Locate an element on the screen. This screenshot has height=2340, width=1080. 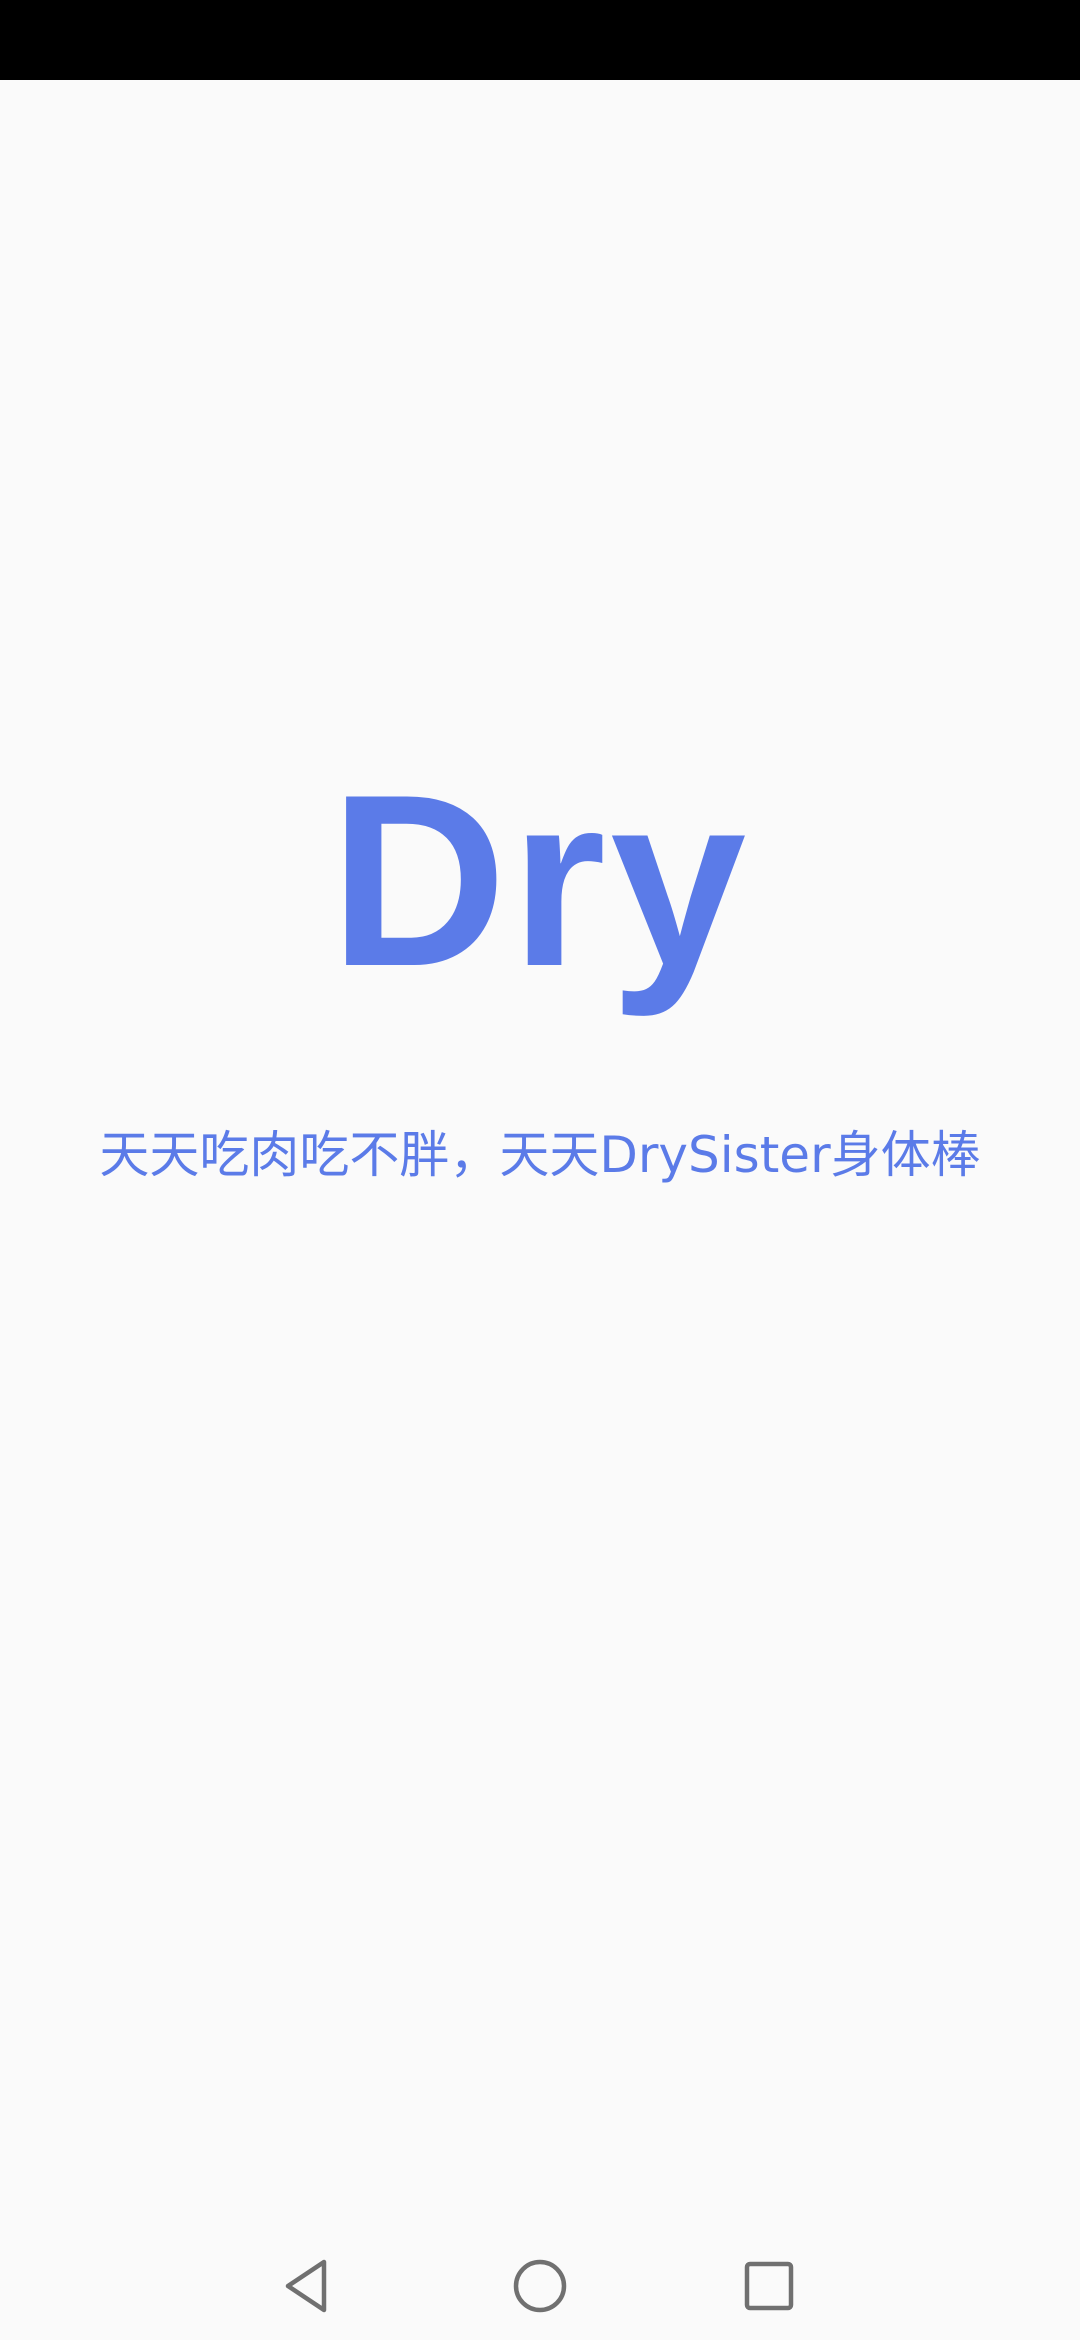
recent-apps-button is located at coordinates (769, 2286).